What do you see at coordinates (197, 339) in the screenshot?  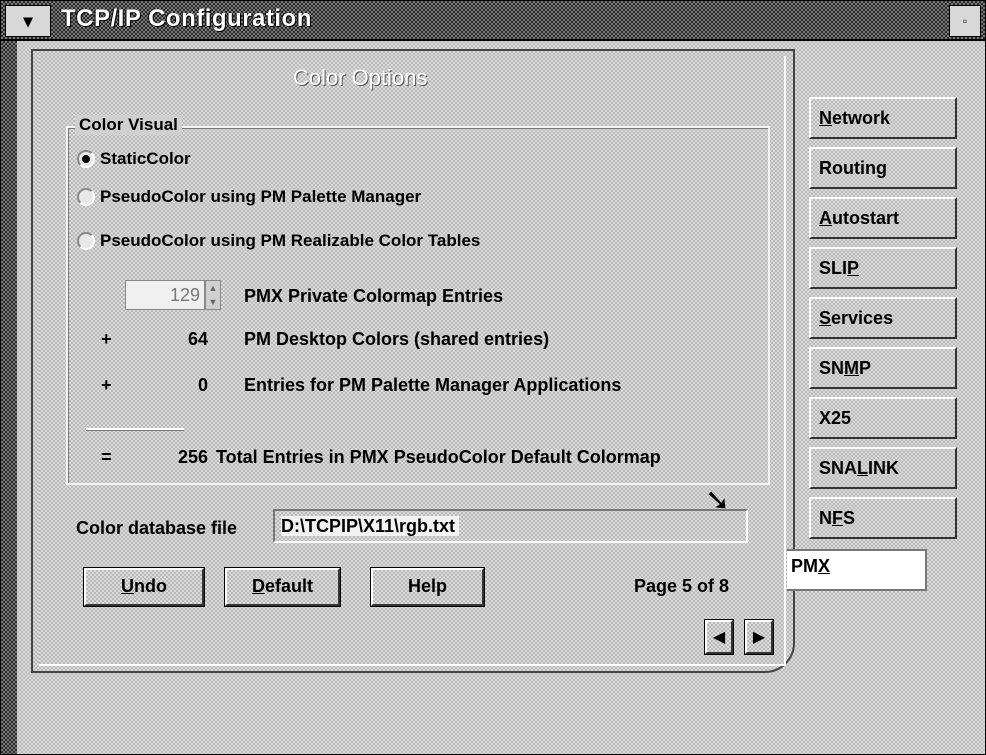 I see `desktop-colors-value: 64` at bounding box center [197, 339].